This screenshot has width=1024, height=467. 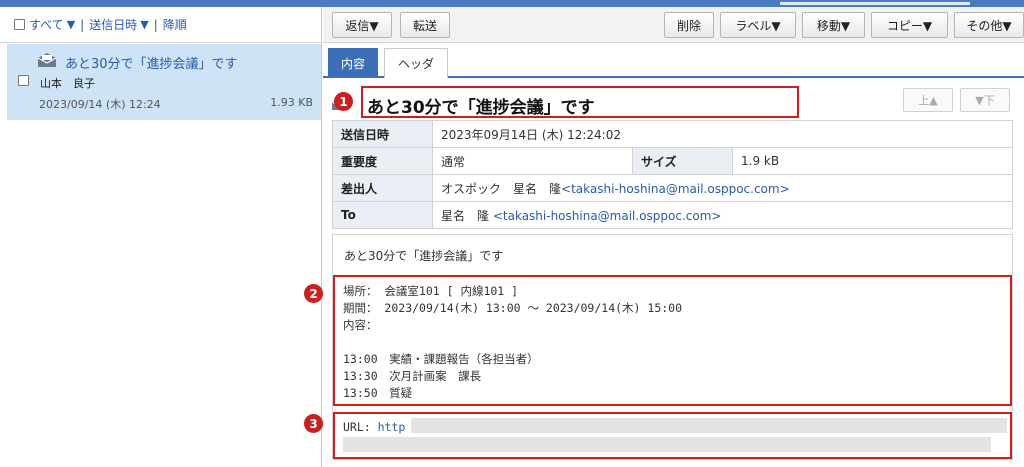 I want to click on to-name: 星名 隆, so click(x=465, y=215).